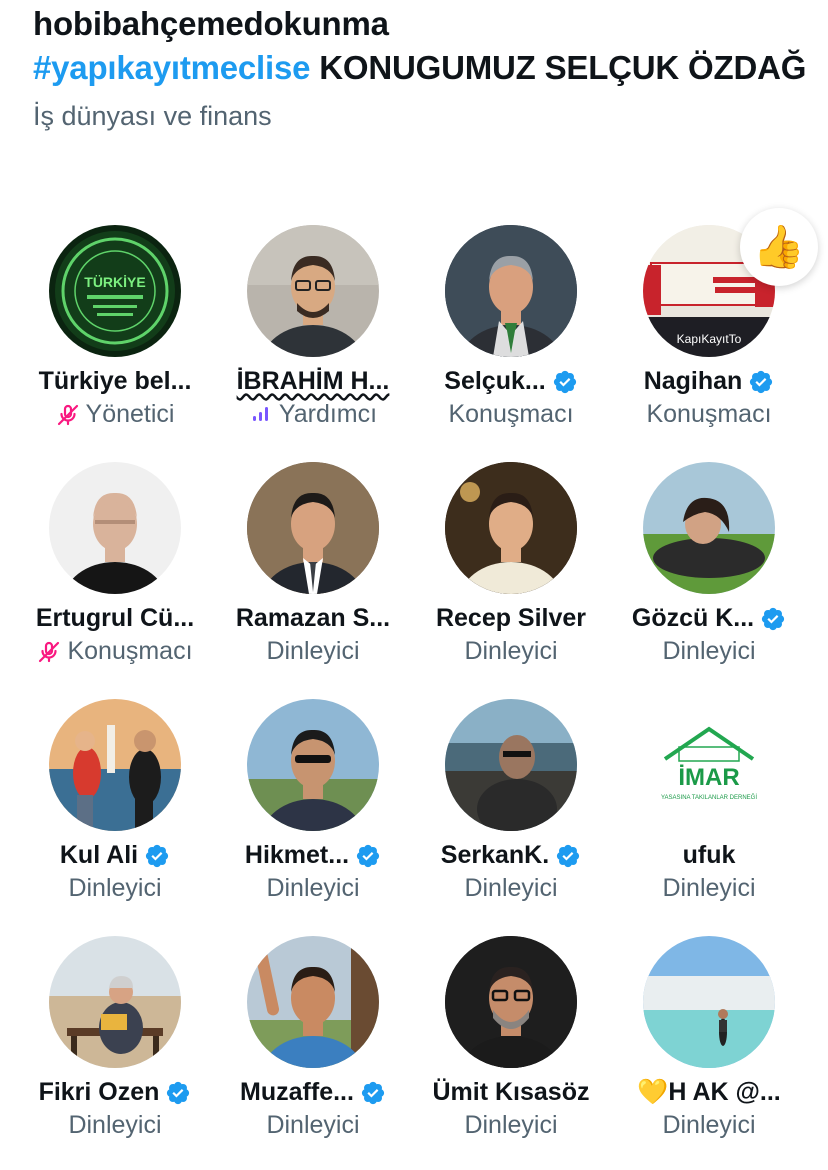  Describe the element at coordinates (495, 855) in the screenshot. I see `participant-name: SerkanK.` at that location.